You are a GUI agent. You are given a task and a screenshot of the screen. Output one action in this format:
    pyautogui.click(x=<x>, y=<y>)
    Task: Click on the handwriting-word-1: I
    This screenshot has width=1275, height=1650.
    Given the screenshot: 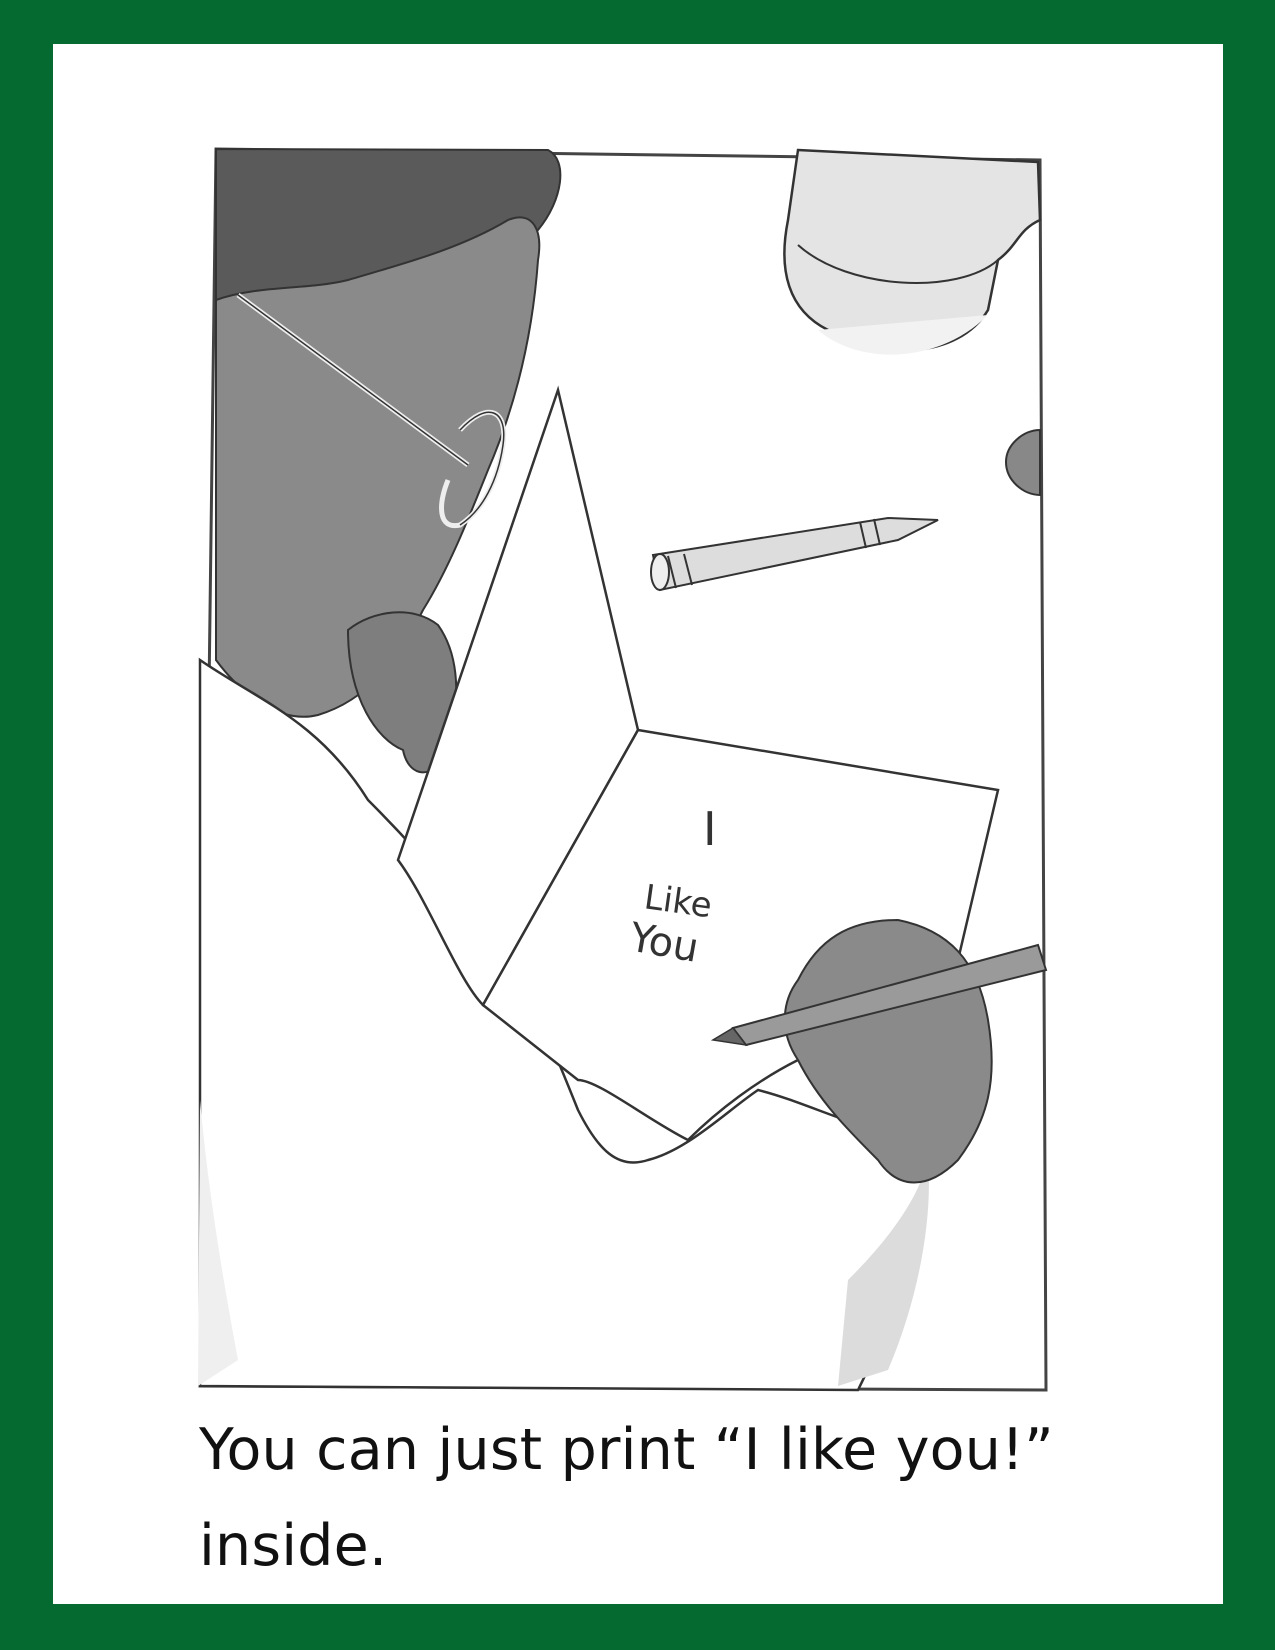 What is the action you would take?
    pyautogui.click(x=710, y=829)
    